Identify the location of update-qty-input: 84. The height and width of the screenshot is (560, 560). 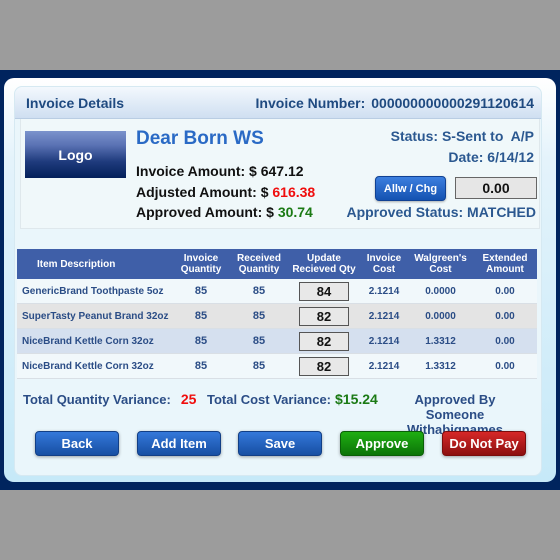
(324, 291).